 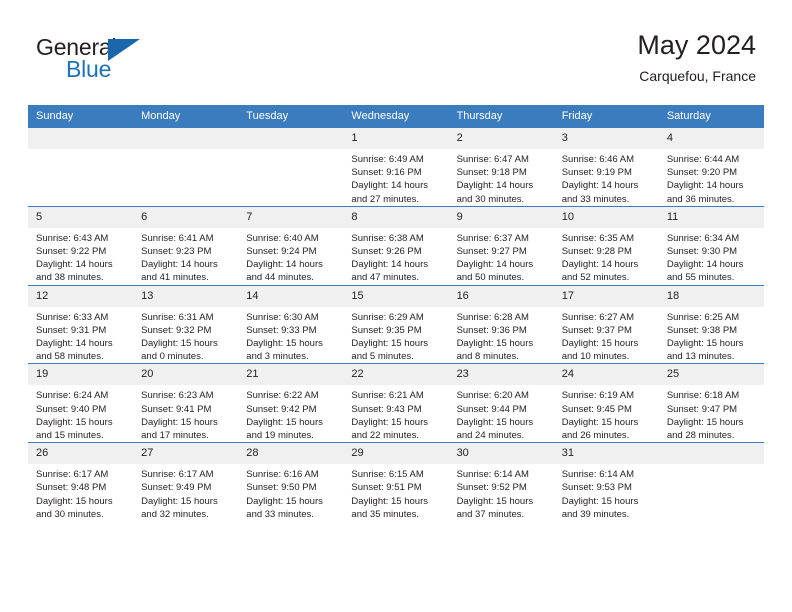 I want to click on title-block: May 2024 Carquefou, France, so click(x=696, y=57).